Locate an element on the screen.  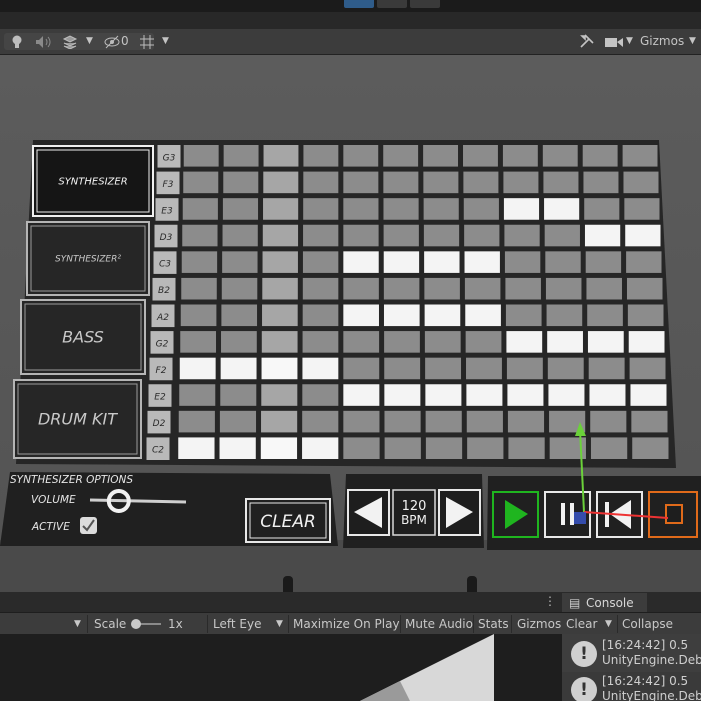
maximize-on-play-button: Maximize On Play is located at coordinates (346, 624).